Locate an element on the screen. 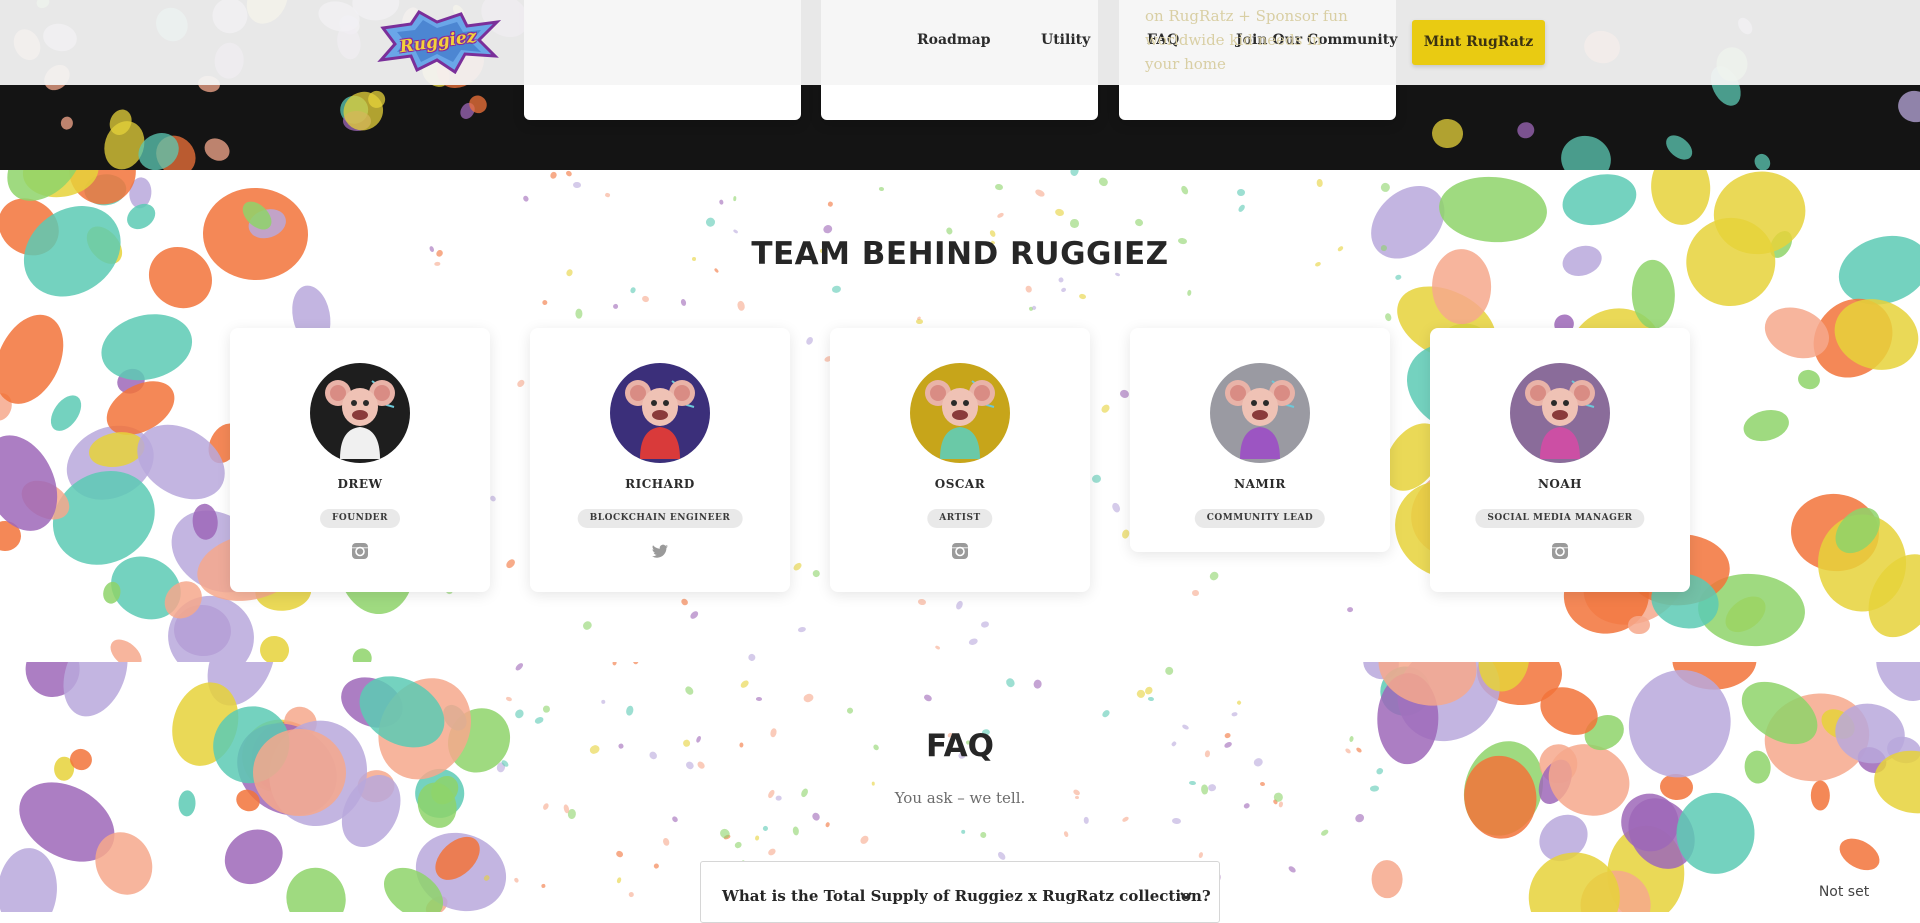  team-member-card: OSCAR ARTIST is located at coordinates (960, 460).